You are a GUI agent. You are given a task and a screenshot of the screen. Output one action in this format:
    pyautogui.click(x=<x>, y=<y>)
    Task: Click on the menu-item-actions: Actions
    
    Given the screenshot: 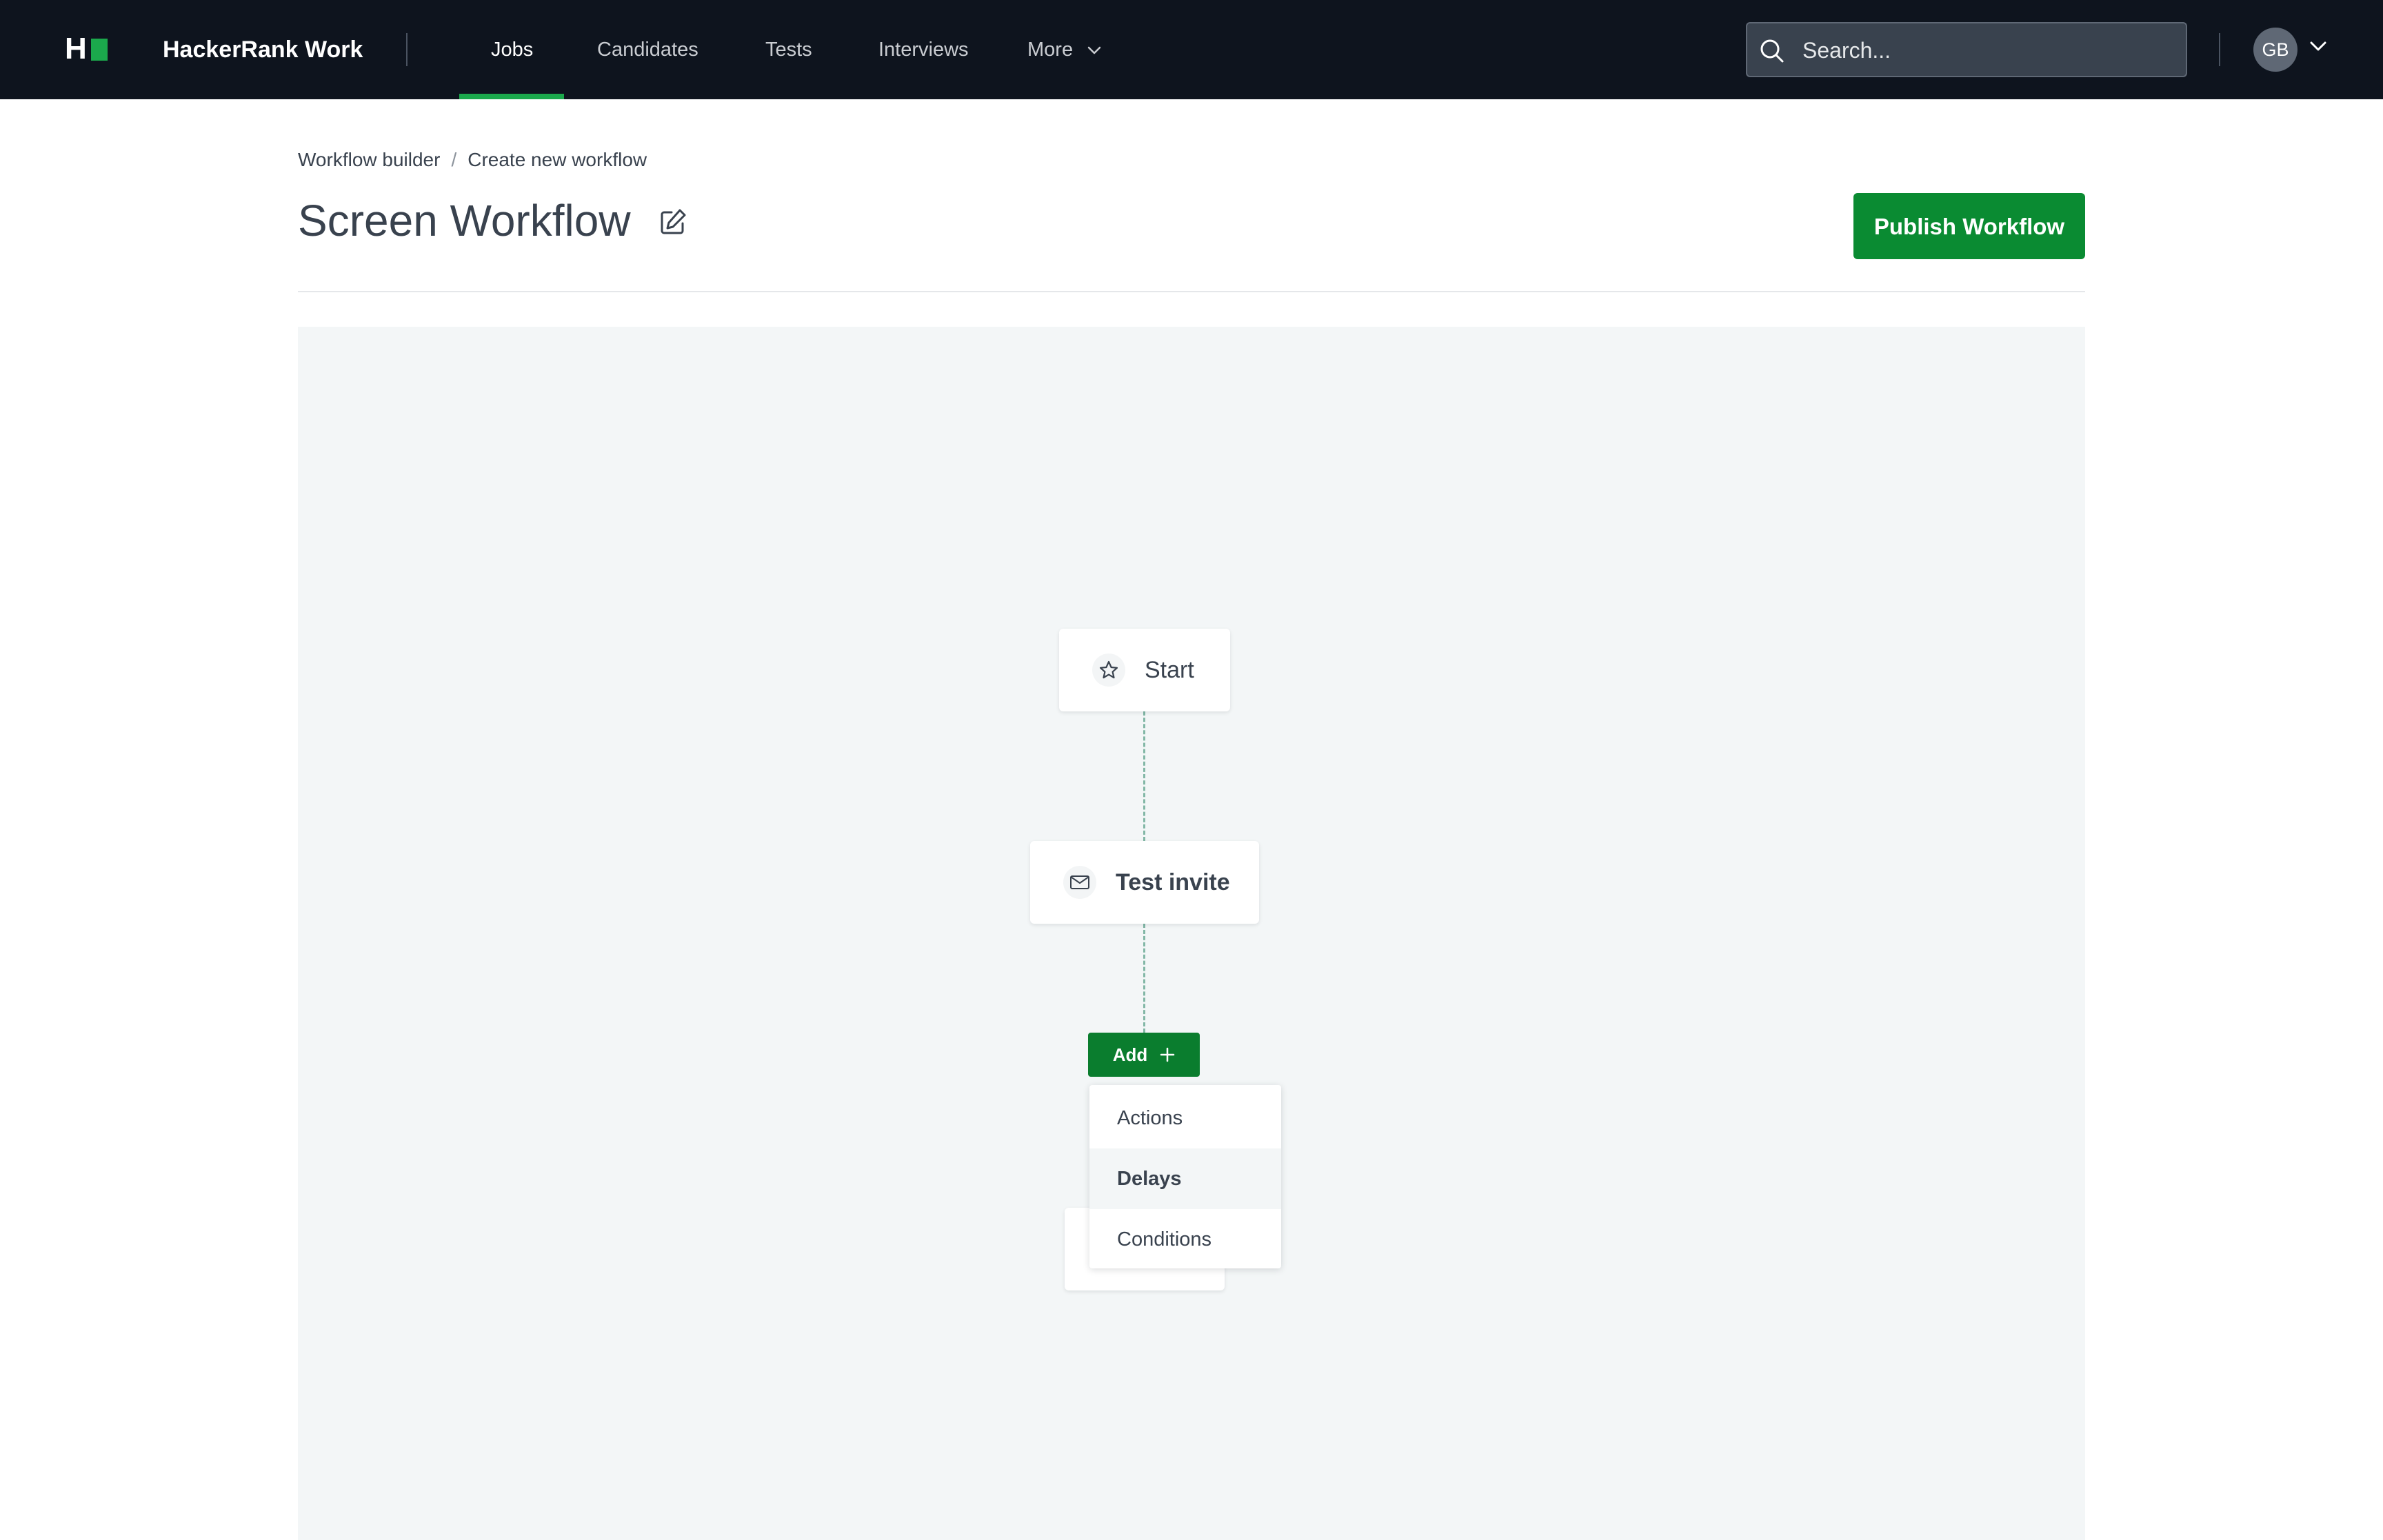 What is the action you would take?
    pyautogui.click(x=1185, y=1118)
    